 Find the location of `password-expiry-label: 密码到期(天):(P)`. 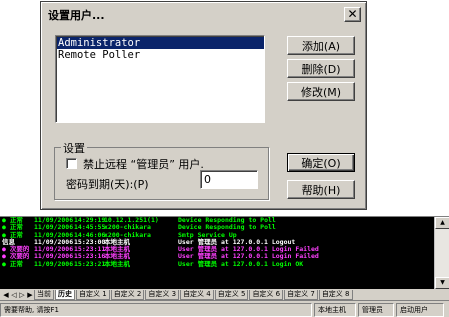

password-expiry-label: 密码到期(天):(P) is located at coordinates (107, 184).